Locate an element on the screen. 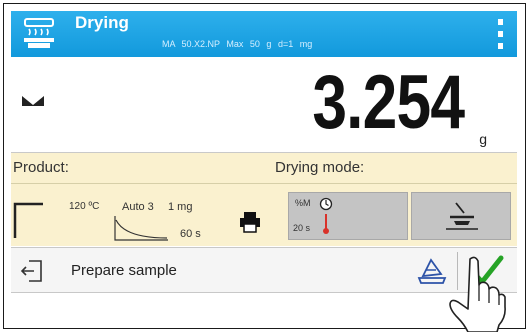 This screenshot has width=529, height=332. header-bar: Drying MA 50.X2.NP Max 50 g d=1 mg is located at coordinates (264, 34).